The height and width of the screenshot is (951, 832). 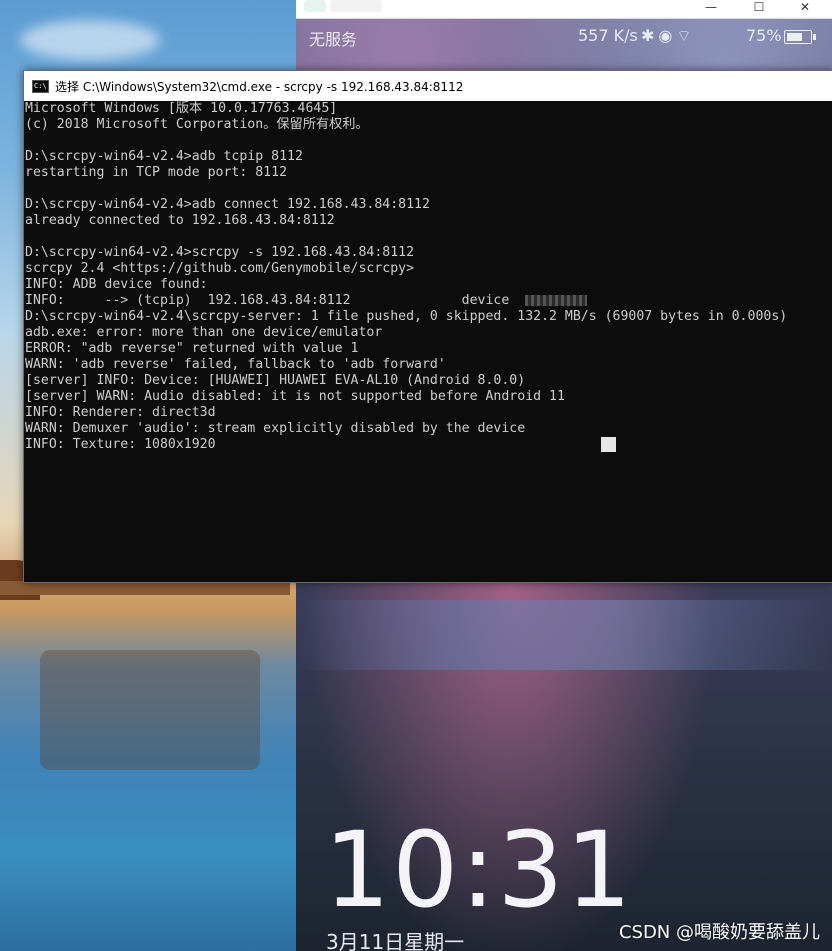 I want to click on battery-icon, so click(x=800, y=37).